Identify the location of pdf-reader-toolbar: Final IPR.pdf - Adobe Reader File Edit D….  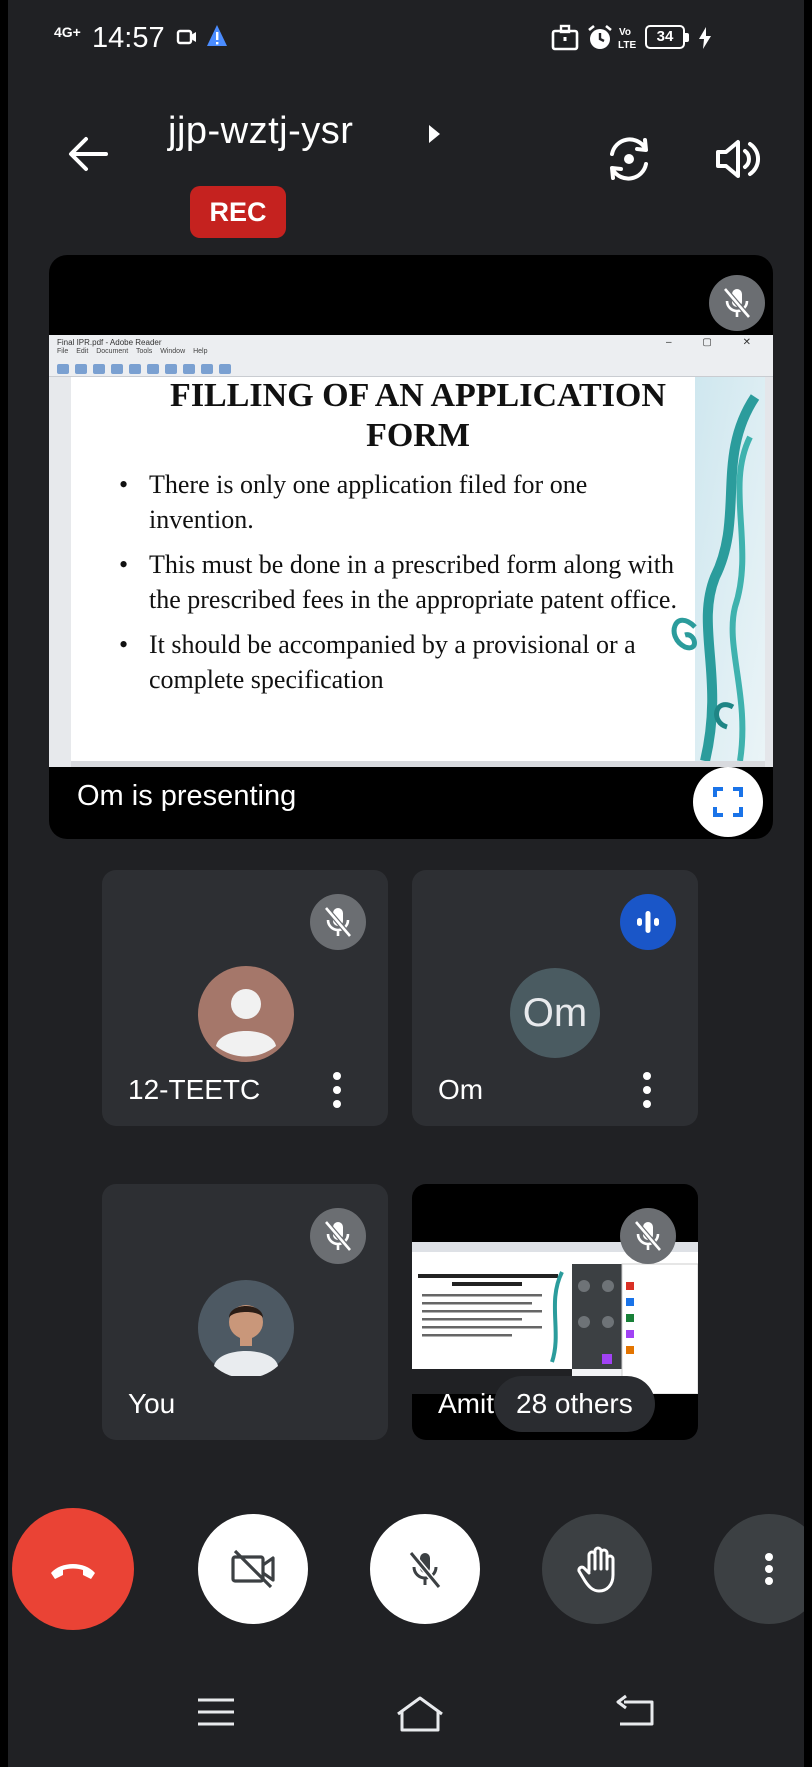
(411, 356).